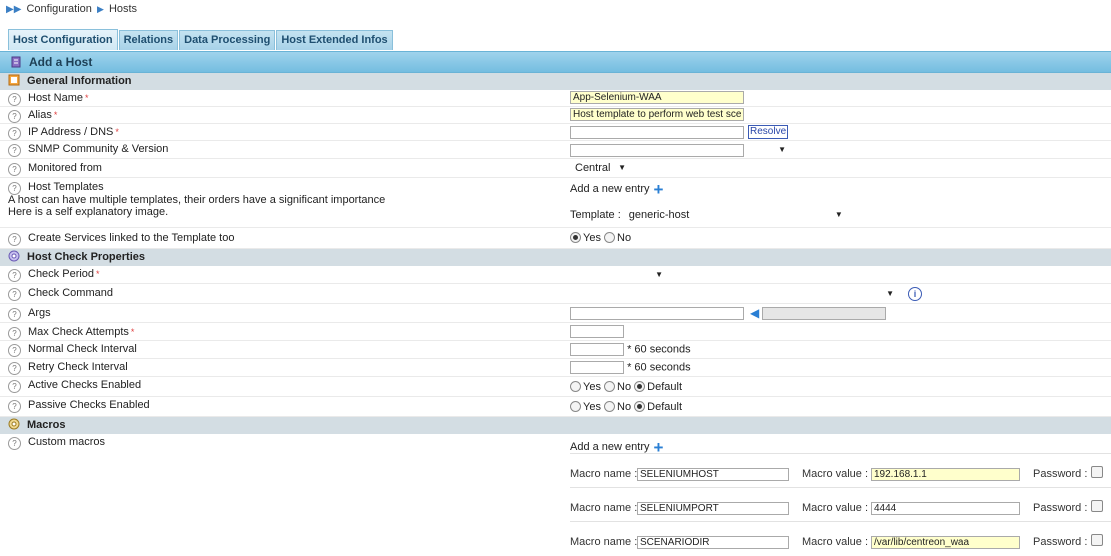 This screenshot has height=556, width=1111. What do you see at coordinates (770, 150) in the screenshot?
I see `snmp-version-select: ▼` at bounding box center [770, 150].